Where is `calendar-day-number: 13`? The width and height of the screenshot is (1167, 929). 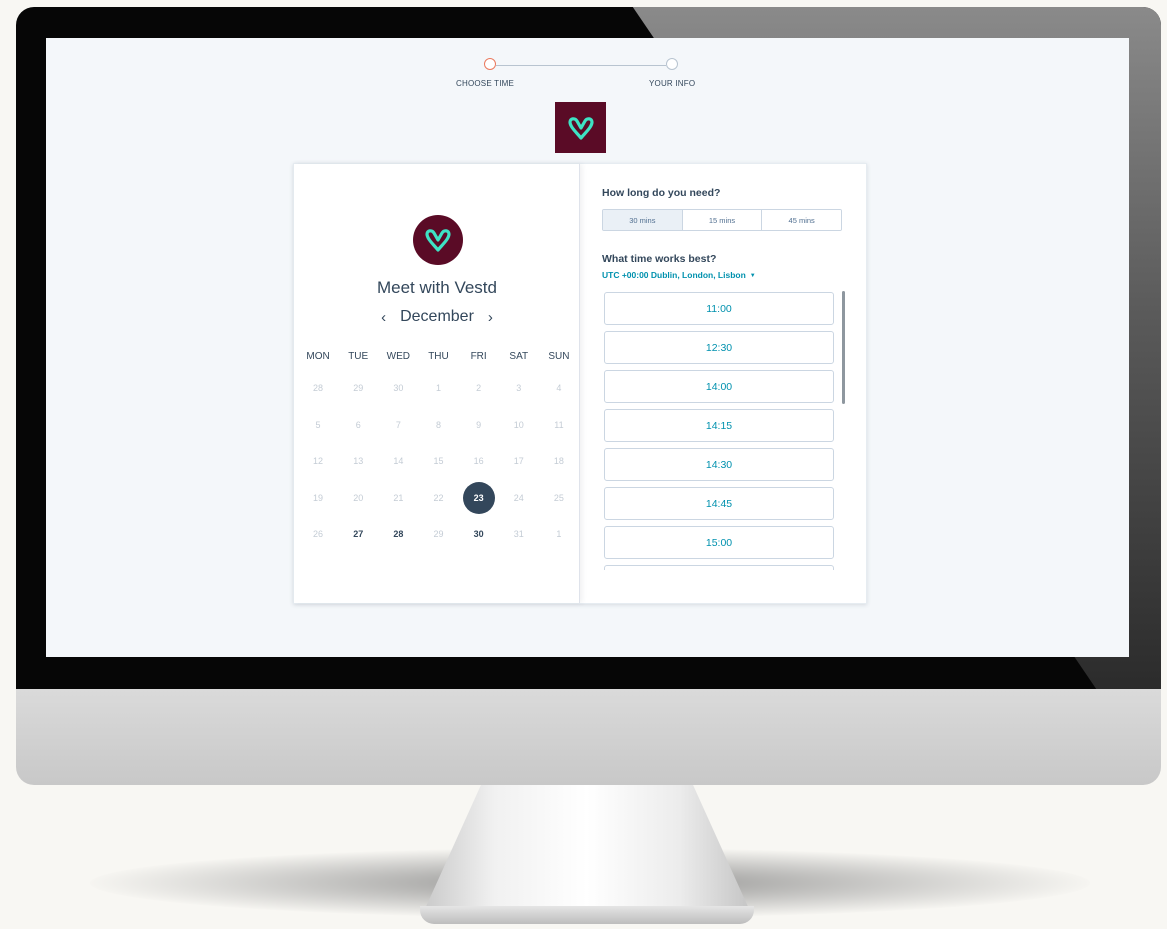 calendar-day-number: 13 is located at coordinates (358, 461).